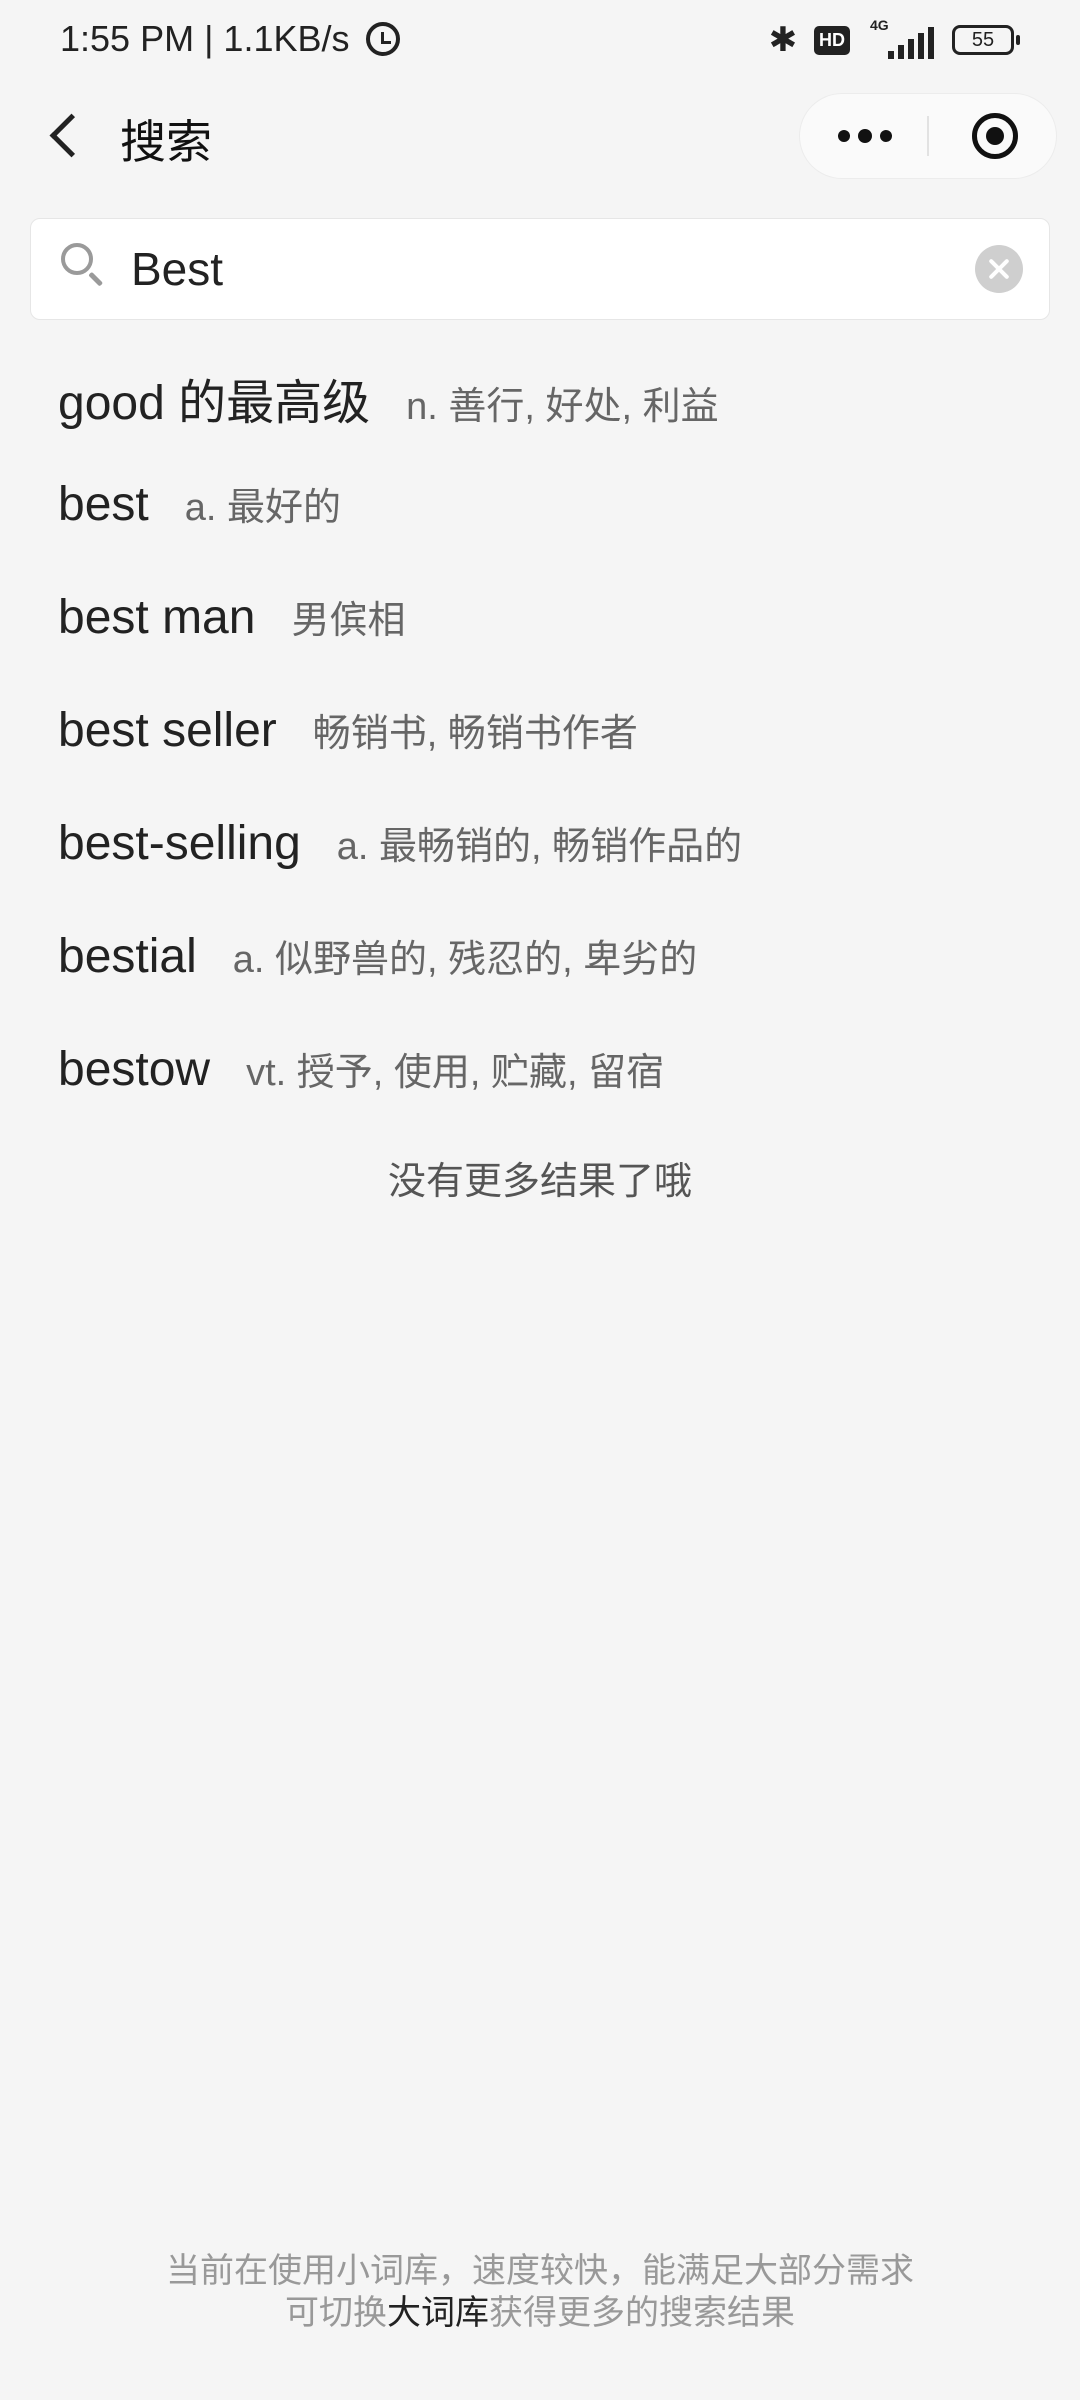 This screenshot has height=2400, width=1080. Describe the element at coordinates (995, 136) in the screenshot. I see `target-icon` at that location.